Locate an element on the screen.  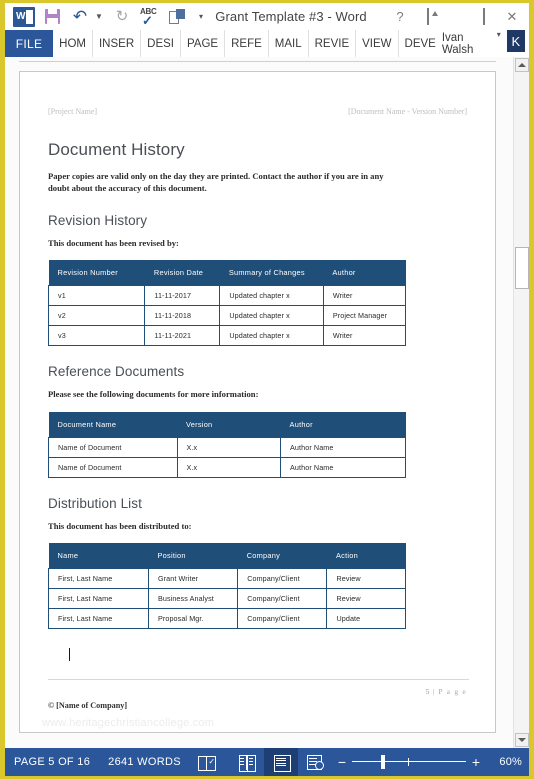
zoom-control: − + 60% is located at coordinates (430, 762).